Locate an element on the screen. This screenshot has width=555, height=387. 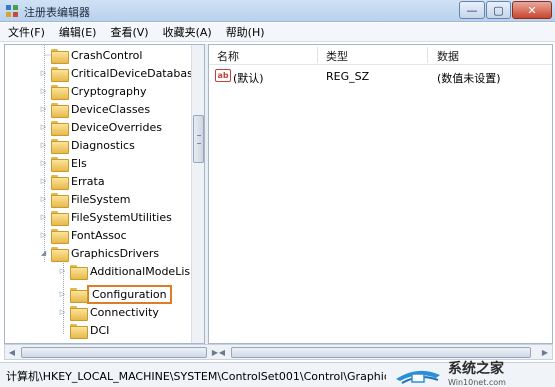
scrollbar-thumb is located at coordinates (198, 139).